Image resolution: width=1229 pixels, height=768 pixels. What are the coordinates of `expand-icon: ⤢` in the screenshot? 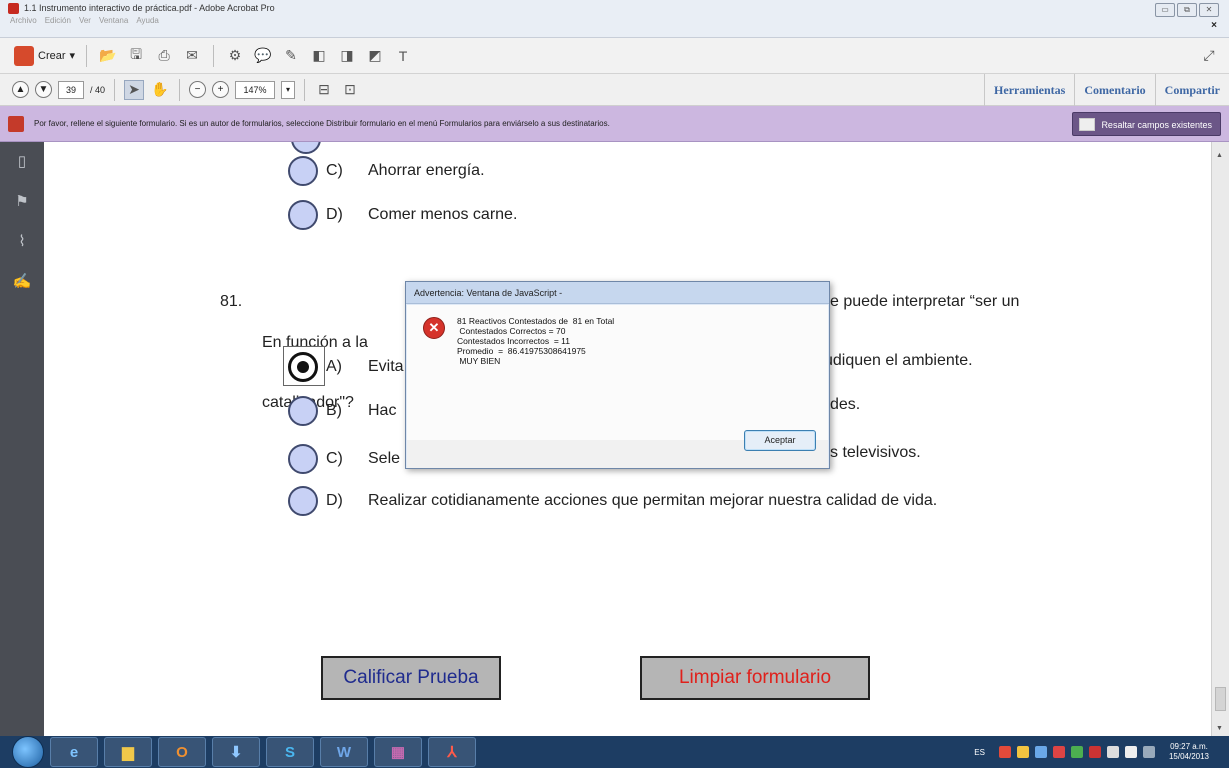 It's located at (1209, 56).